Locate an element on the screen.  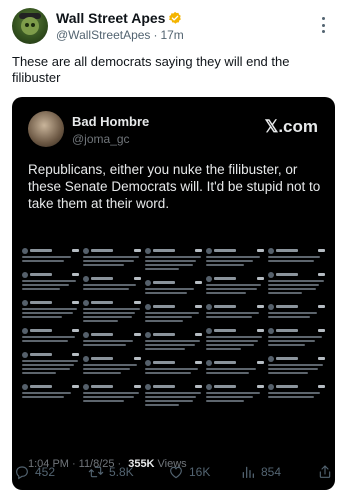
post-actions: 452 5.8K 16K 854 is located at coordinates (173, 474).